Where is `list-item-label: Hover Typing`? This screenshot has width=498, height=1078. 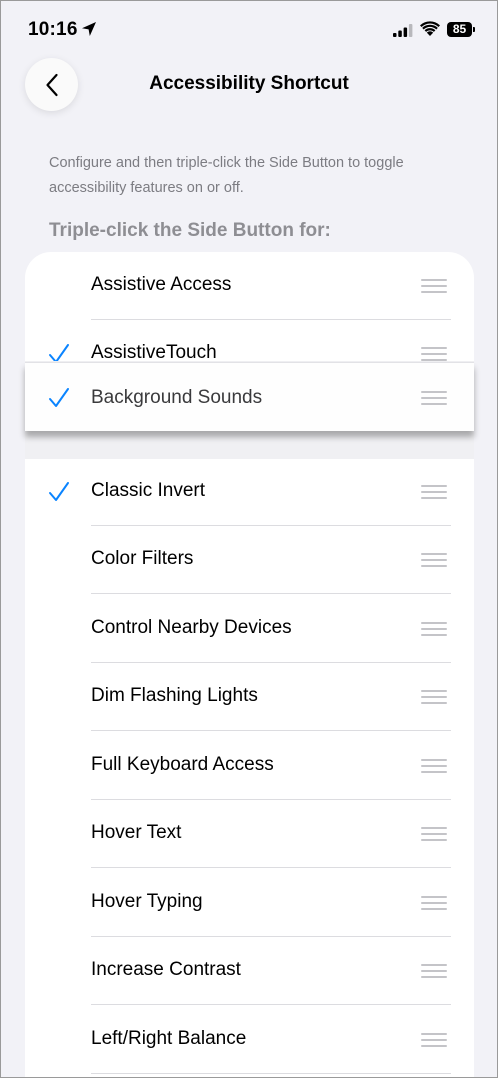 list-item-label: Hover Typing is located at coordinates (147, 901).